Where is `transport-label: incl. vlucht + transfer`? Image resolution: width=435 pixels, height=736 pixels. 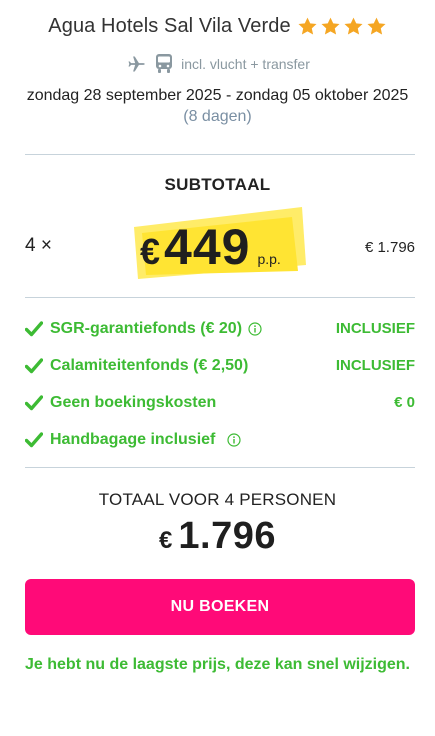
transport-label: incl. vlucht + transfer is located at coordinates (245, 63).